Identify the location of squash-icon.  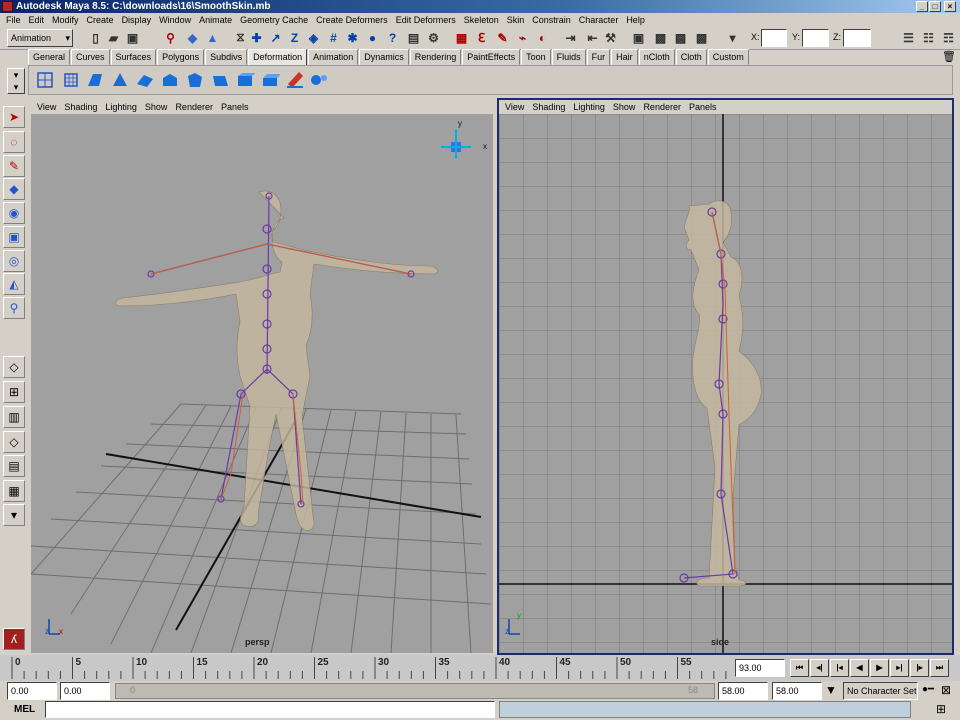
(170, 80).